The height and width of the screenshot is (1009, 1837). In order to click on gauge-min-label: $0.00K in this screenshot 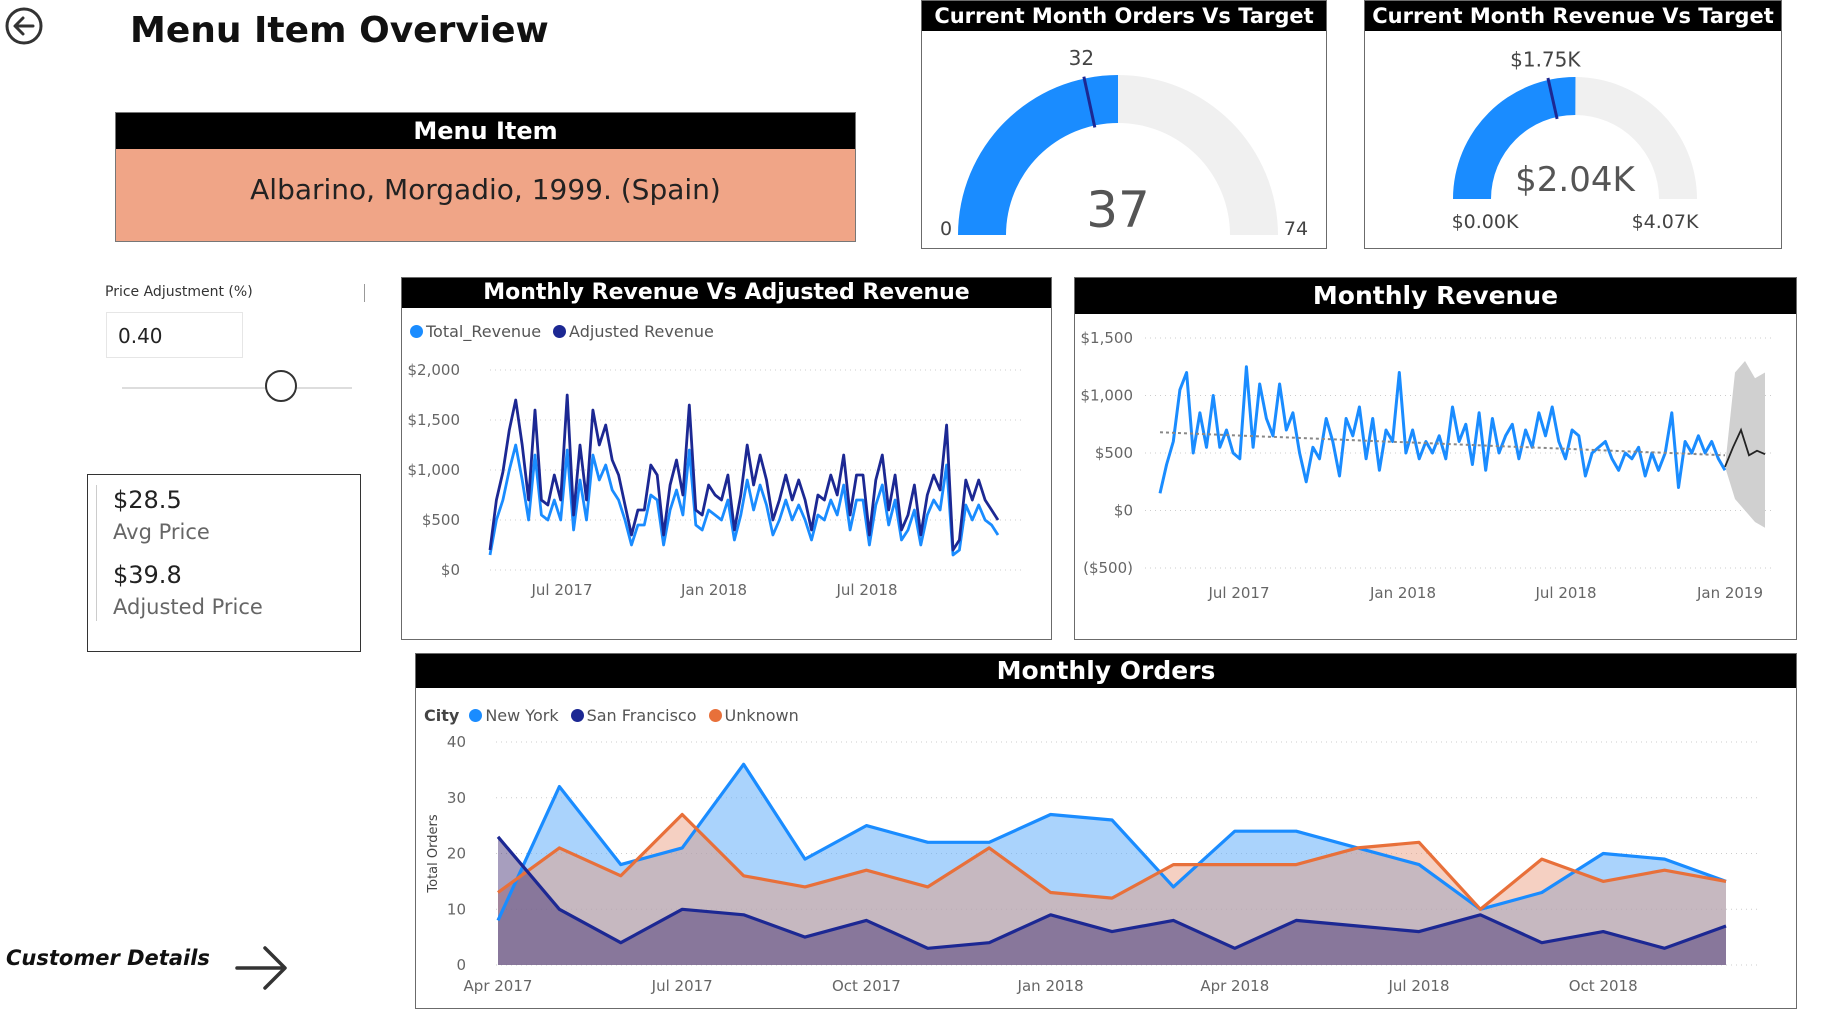, I will do `click(1485, 222)`.